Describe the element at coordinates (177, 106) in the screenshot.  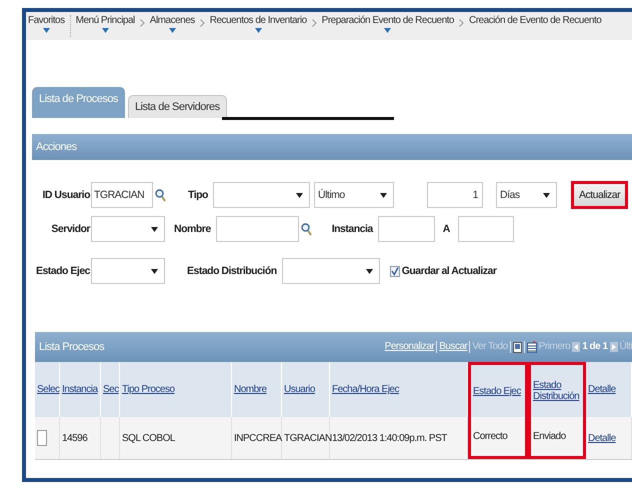
I see `tab: Lista de Servidores` at that location.